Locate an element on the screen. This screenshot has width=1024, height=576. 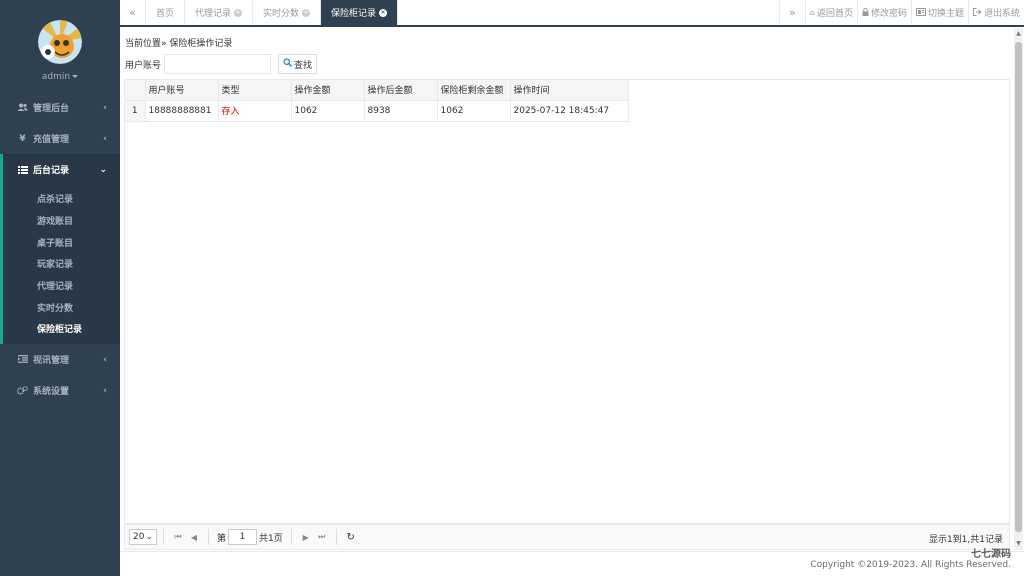
pagination-bar: 20 ⌄ ⏮ ◀ 第 1 共1页 ▶ ⏭ ↻ 显示1到1,共1记录 is located at coordinates (567, 537).